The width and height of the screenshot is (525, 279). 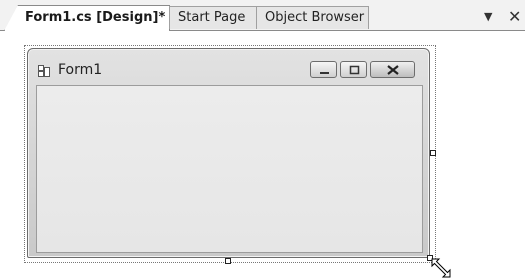 I want to click on minimize-icon, so click(x=324, y=73).